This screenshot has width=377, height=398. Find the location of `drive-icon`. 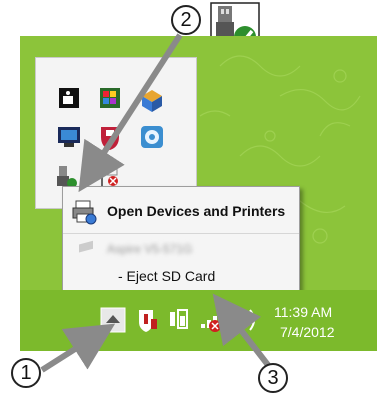

drive-icon is located at coordinates (86, 246).